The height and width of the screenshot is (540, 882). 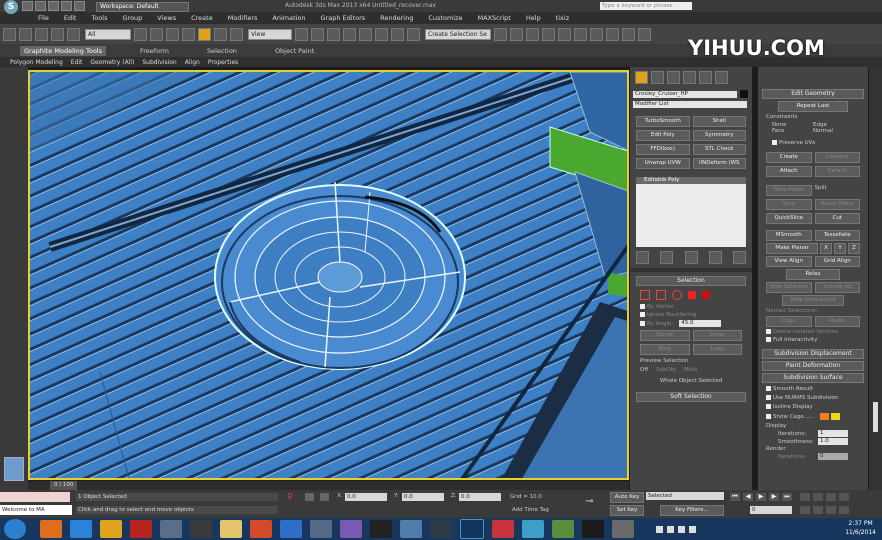 I want to click on hide-unselected-button: Hide Unselected, so click(x=813, y=300).